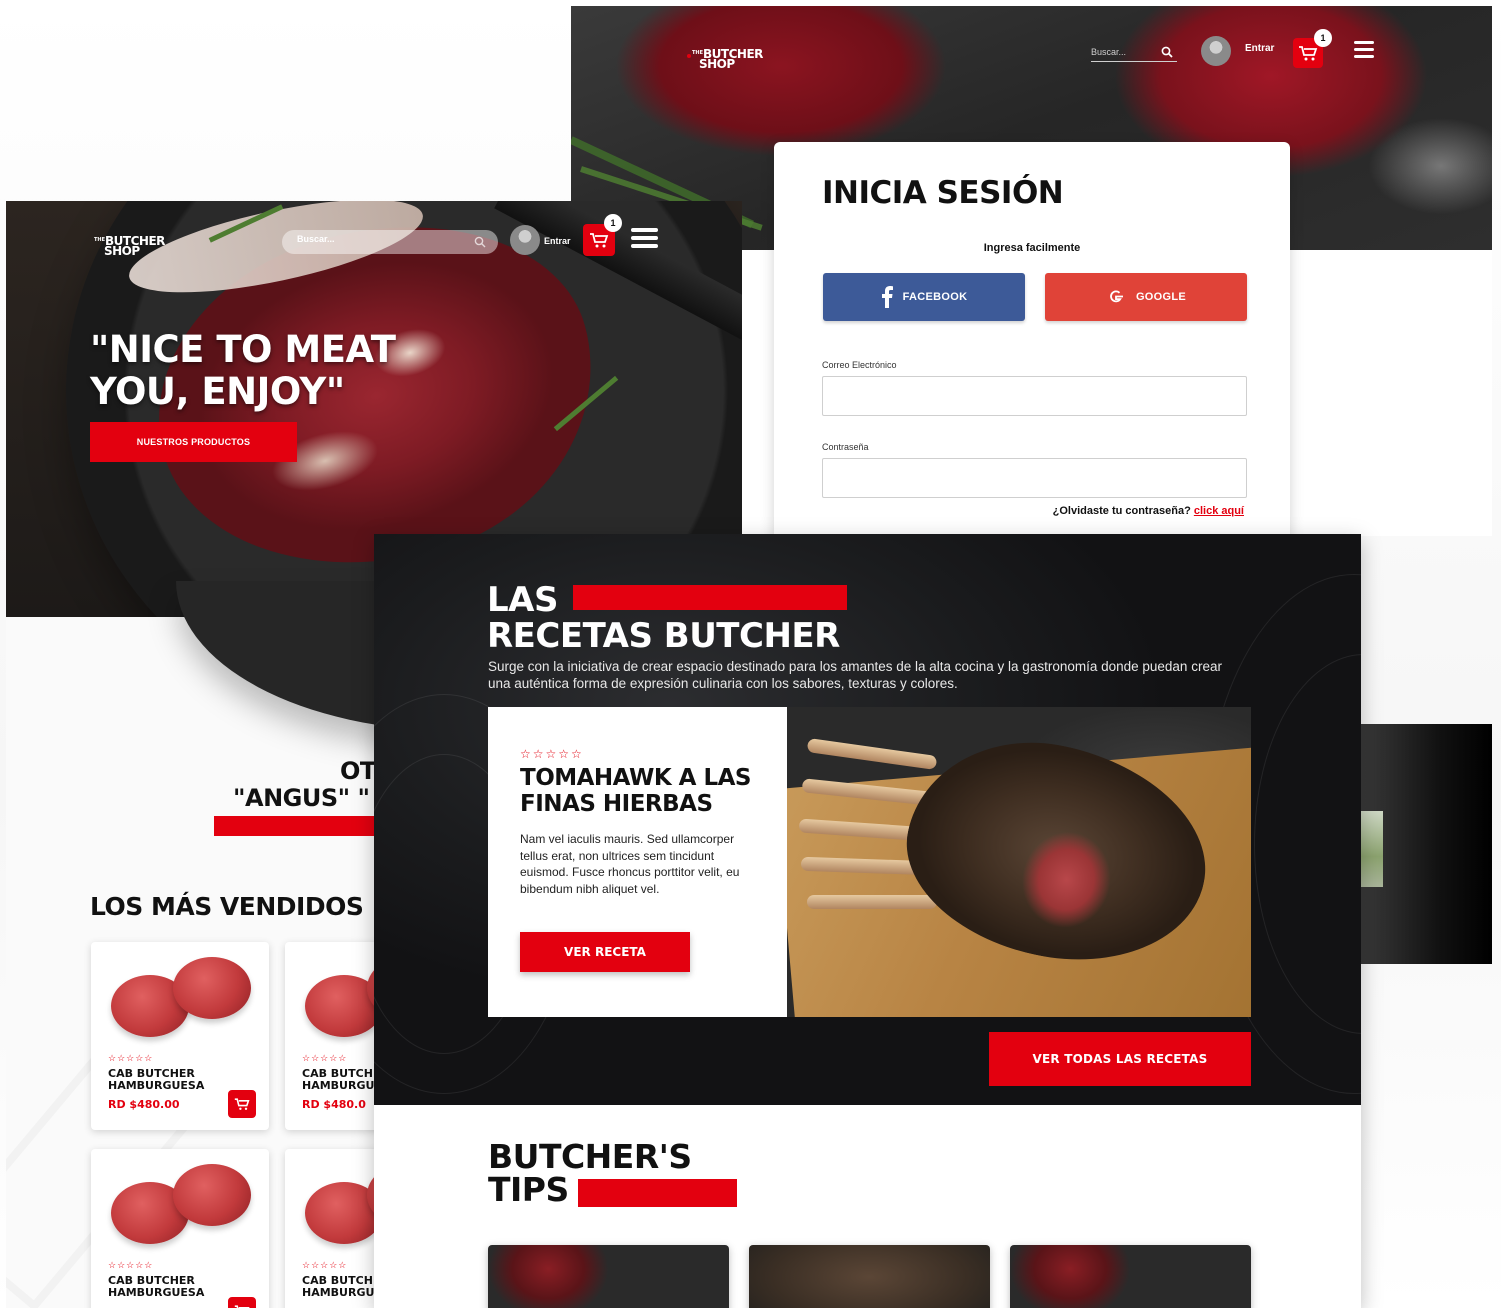 This screenshot has width=1501, height=1308. What do you see at coordinates (227, 906) in the screenshot?
I see `bestsellers-title: LOS MÁS VENDIDOS` at bounding box center [227, 906].